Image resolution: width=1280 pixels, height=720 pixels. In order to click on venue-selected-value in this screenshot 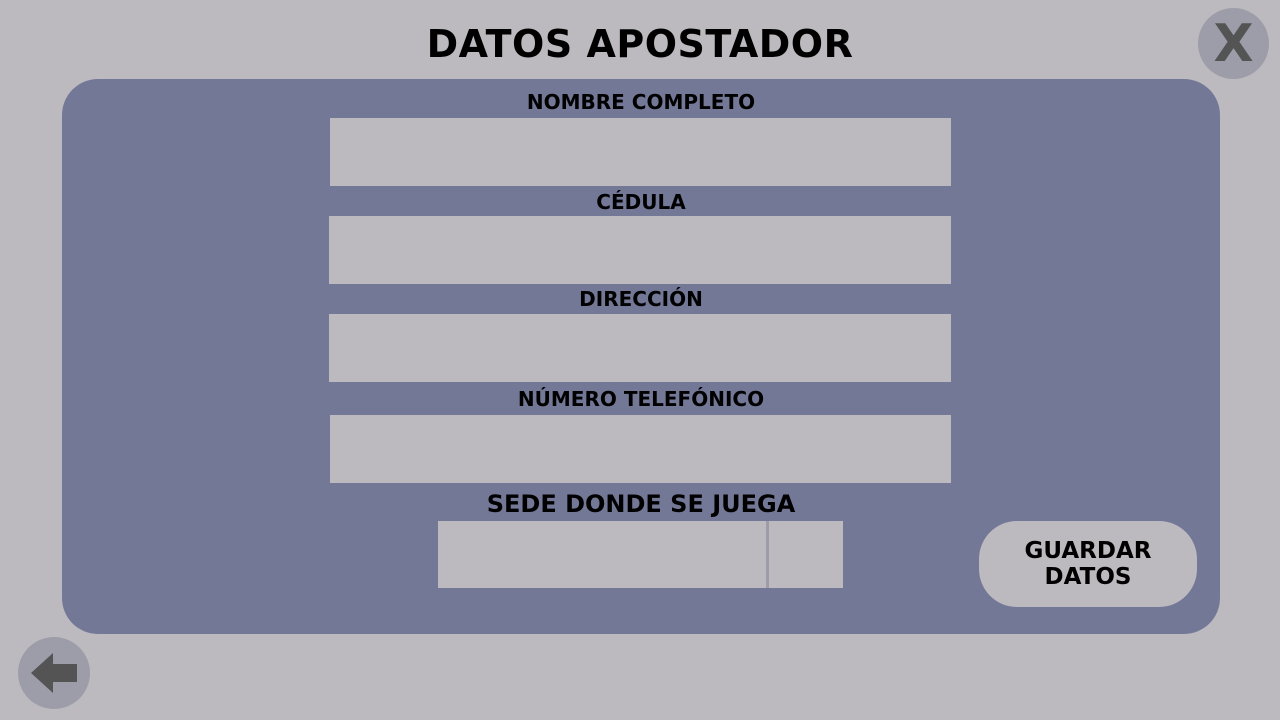, I will do `click(600, 554)`.